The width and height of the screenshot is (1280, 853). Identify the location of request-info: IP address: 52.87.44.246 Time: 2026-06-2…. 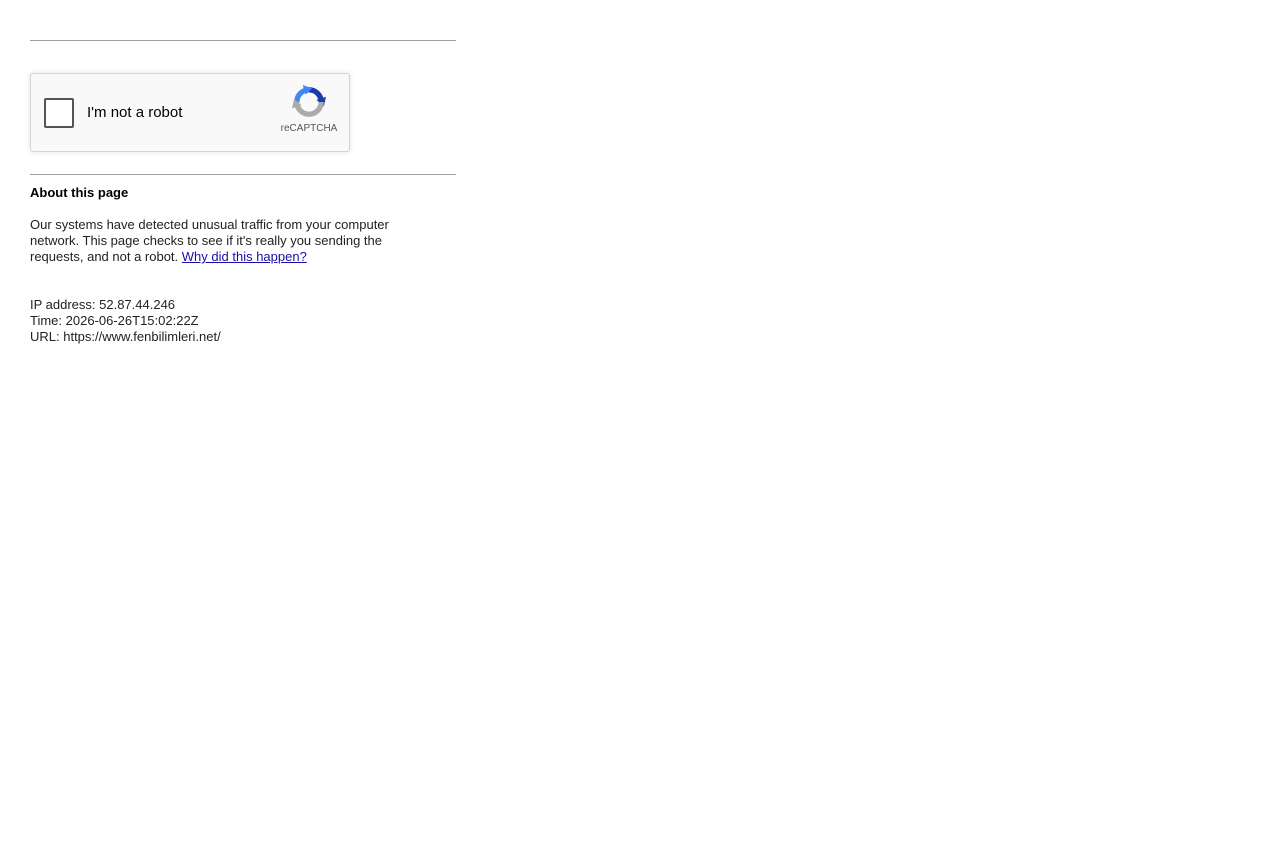
(243, 321).